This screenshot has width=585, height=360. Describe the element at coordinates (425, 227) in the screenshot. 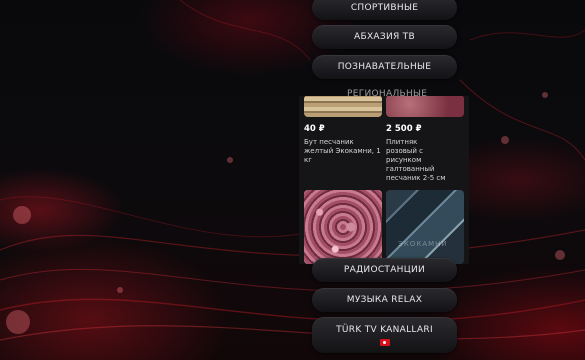

I see `product-image-dark-flagstone: ЭКОКАМНИ` at that location.